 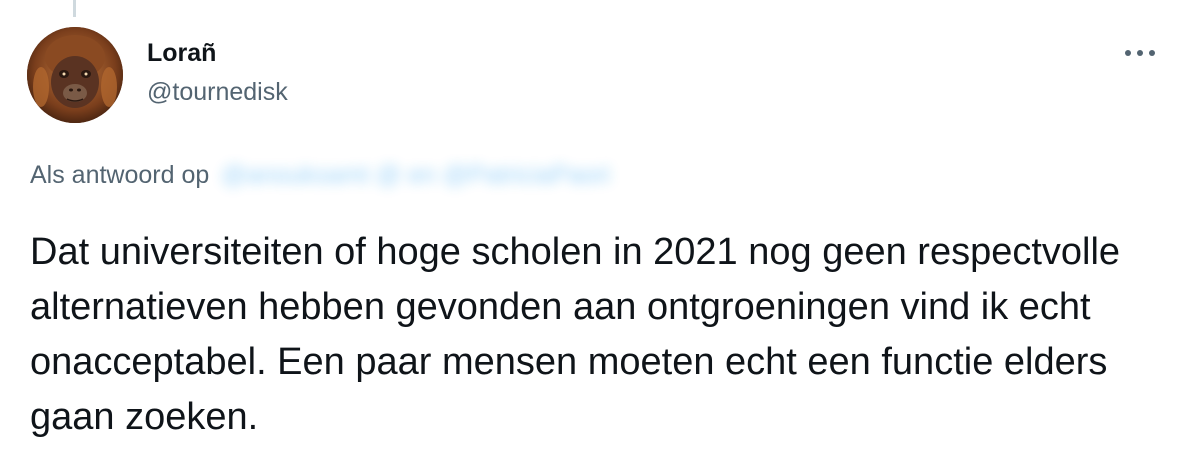 I want to click on orangutan-avatar-icon, so click(x=75, y=75).